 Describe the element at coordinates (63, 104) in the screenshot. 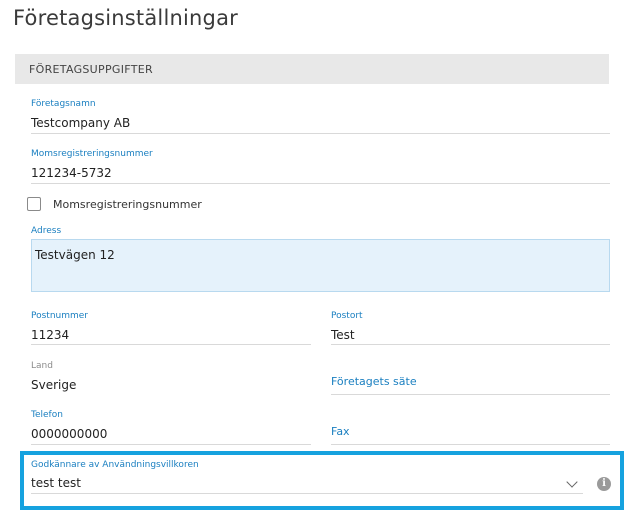

I see `company-name-label: Företagsnamn` at that location.